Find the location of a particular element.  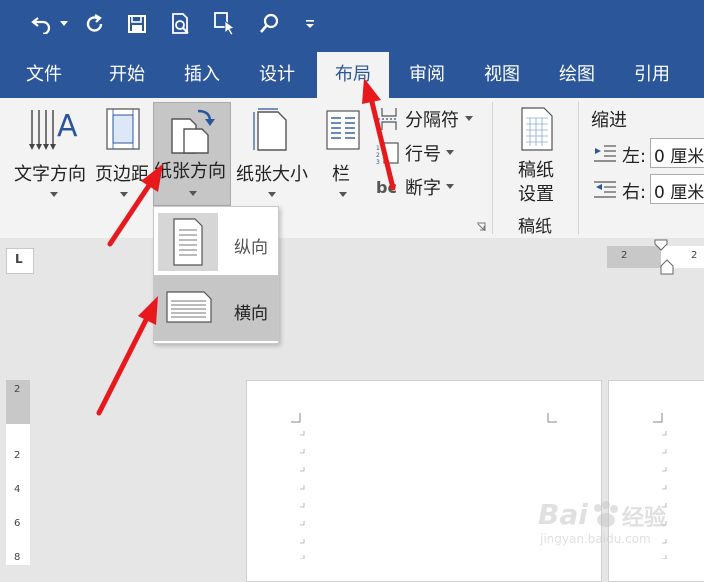

ribbon-tab-bar: 文件 开始 插入 设计 布局 审阅 视图 绘图 引用 is located at coordinates (352, 75).